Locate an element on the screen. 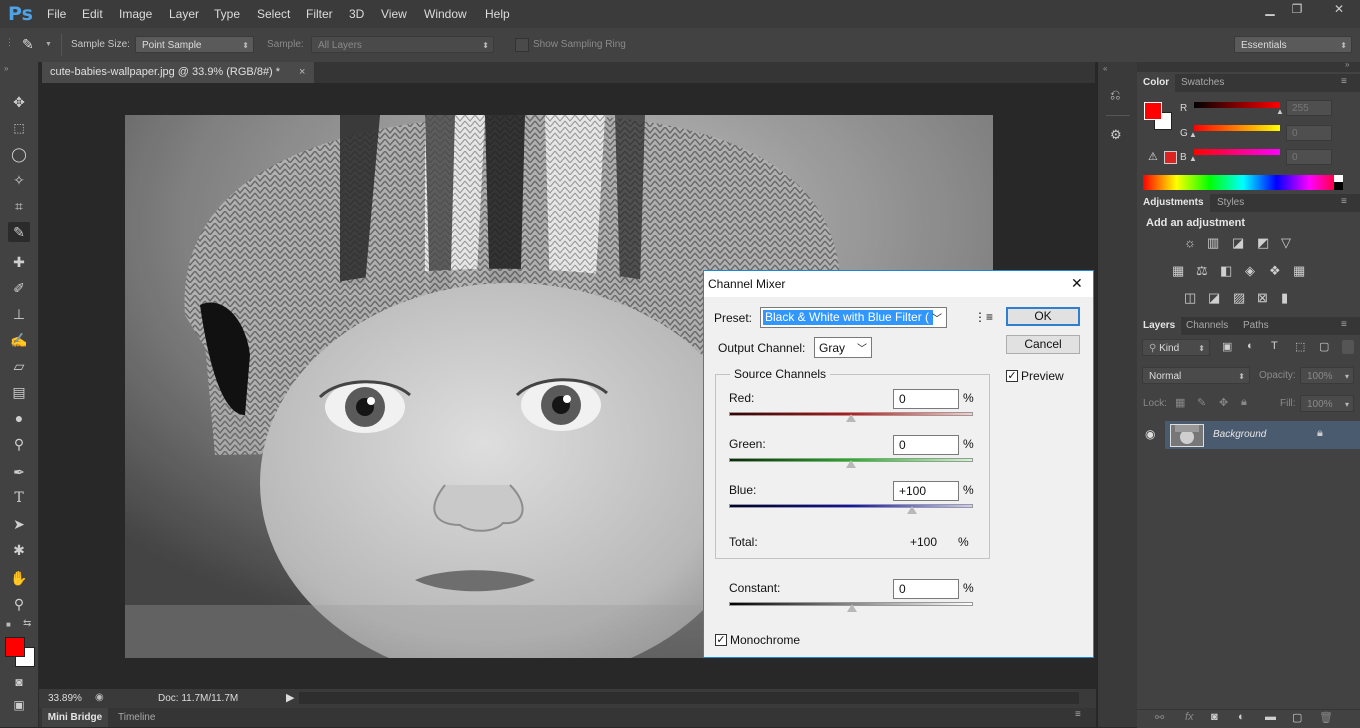 Image resolution: width=1360 pixels, height=728 pixels. hand-tool-icon: ✋ is located at coordinates (19, 578).